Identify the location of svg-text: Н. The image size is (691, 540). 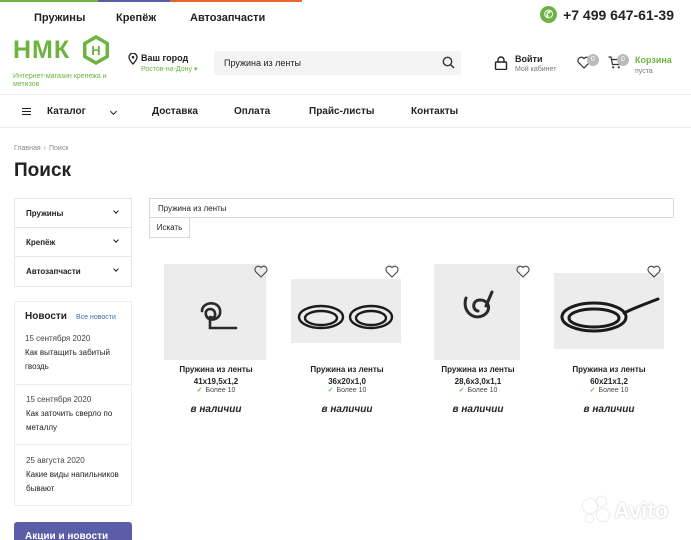
(95, 50).